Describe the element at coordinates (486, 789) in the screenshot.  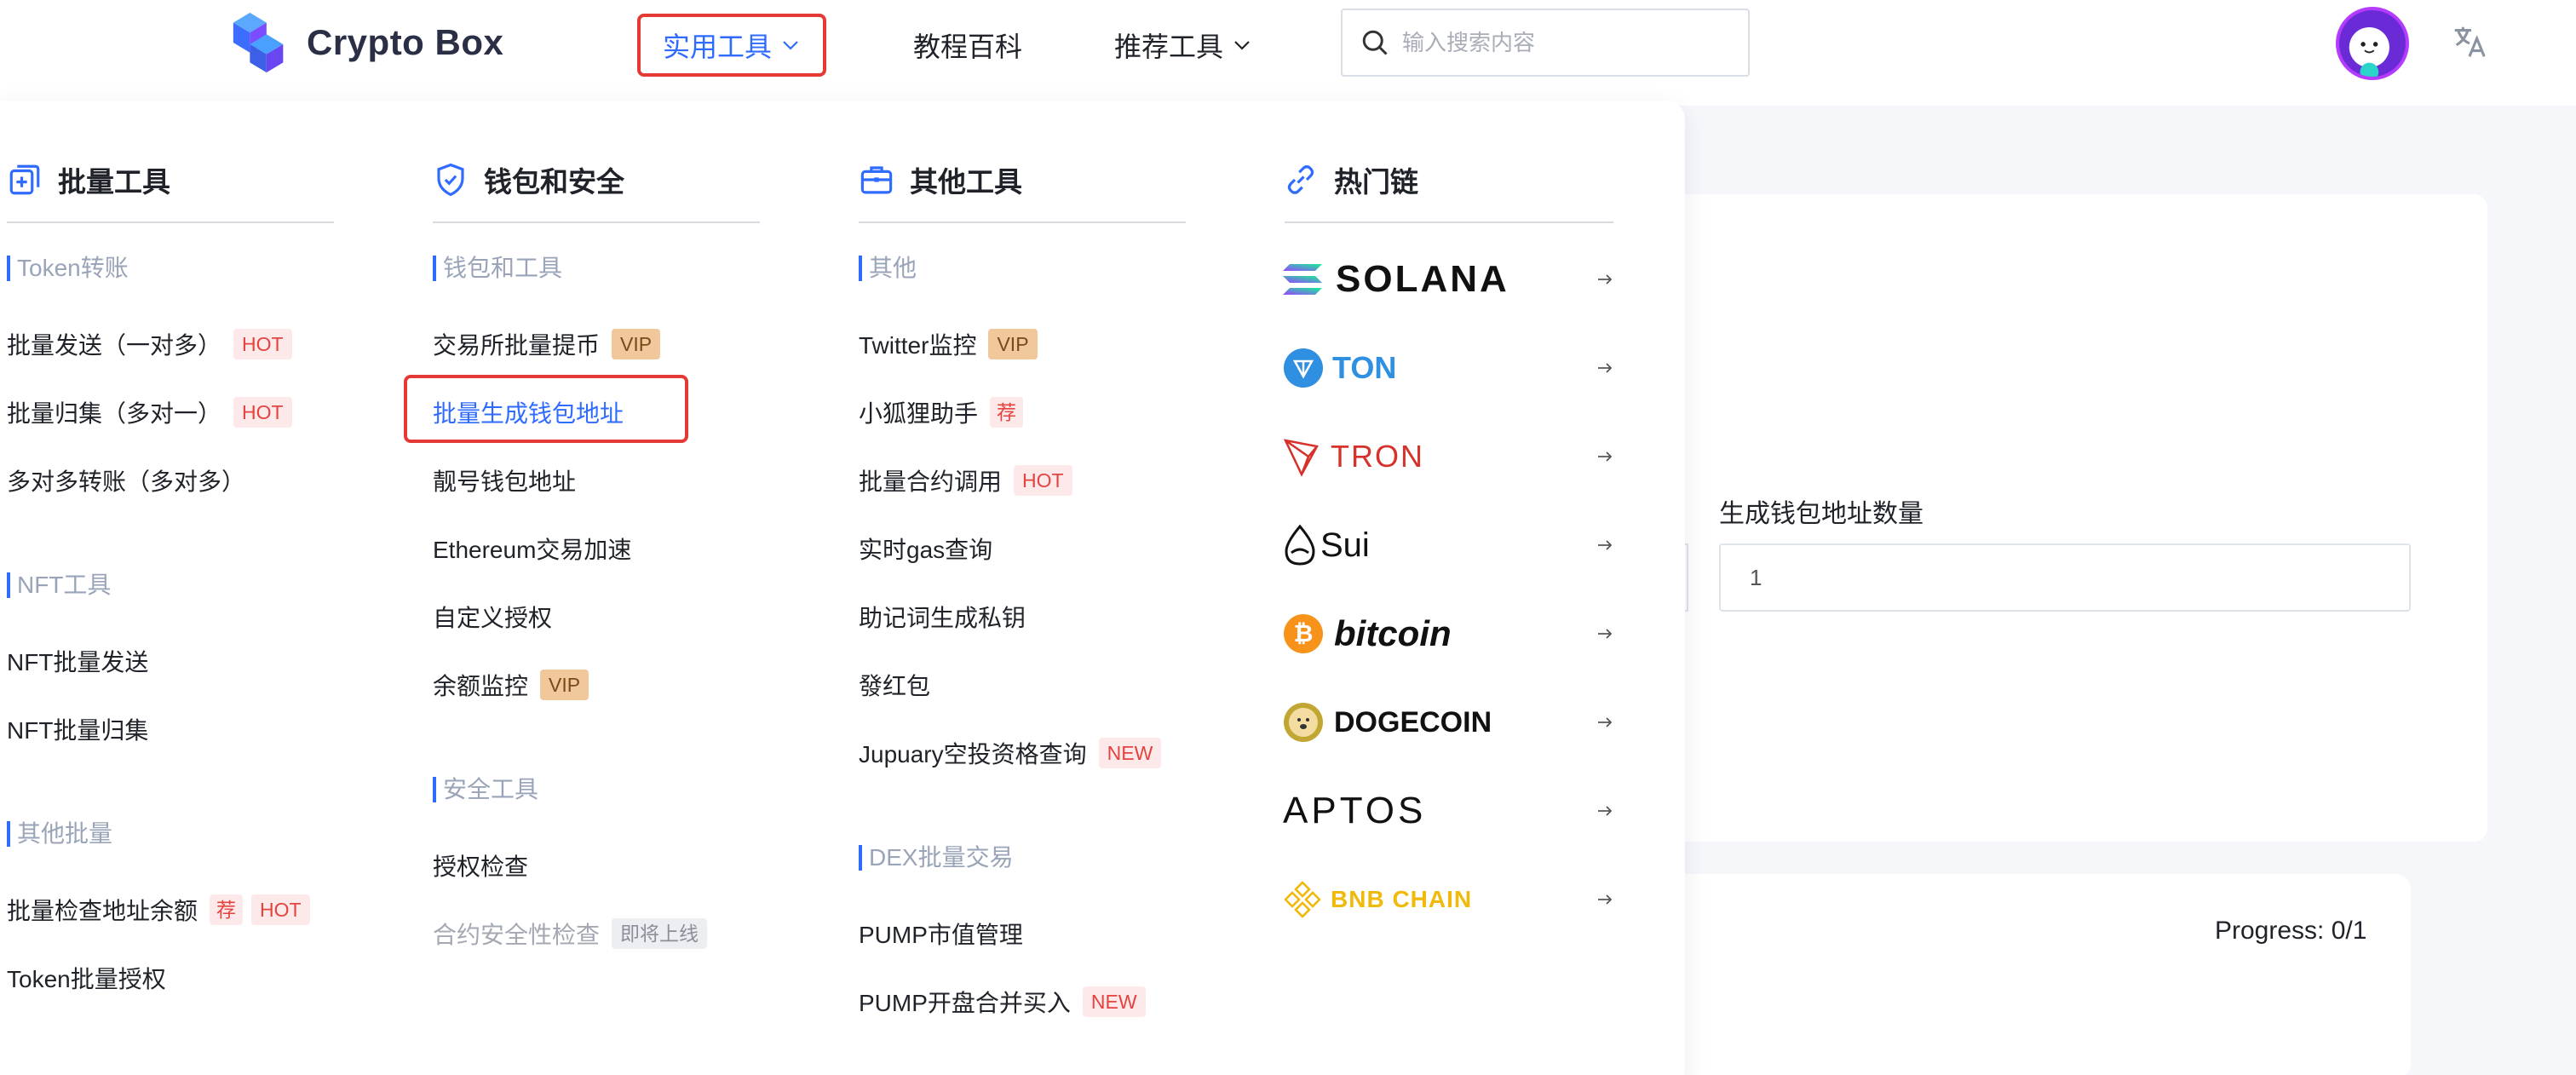
I see `section-security-tools: 安全工具` at that location.